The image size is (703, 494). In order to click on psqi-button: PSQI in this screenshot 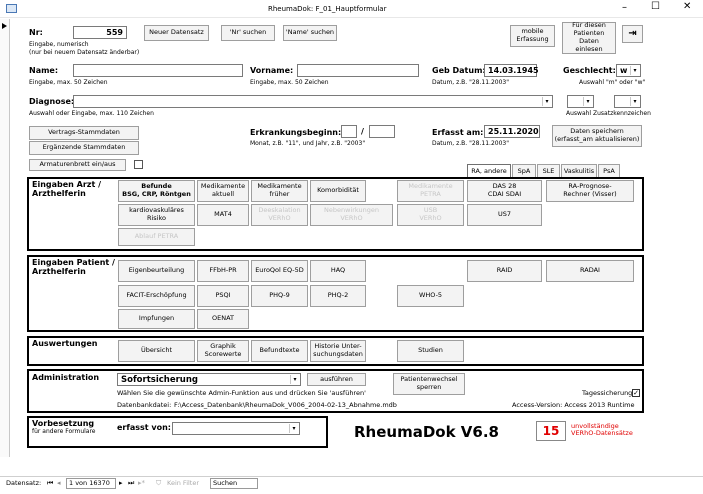, I will do `click(223, 296)`.